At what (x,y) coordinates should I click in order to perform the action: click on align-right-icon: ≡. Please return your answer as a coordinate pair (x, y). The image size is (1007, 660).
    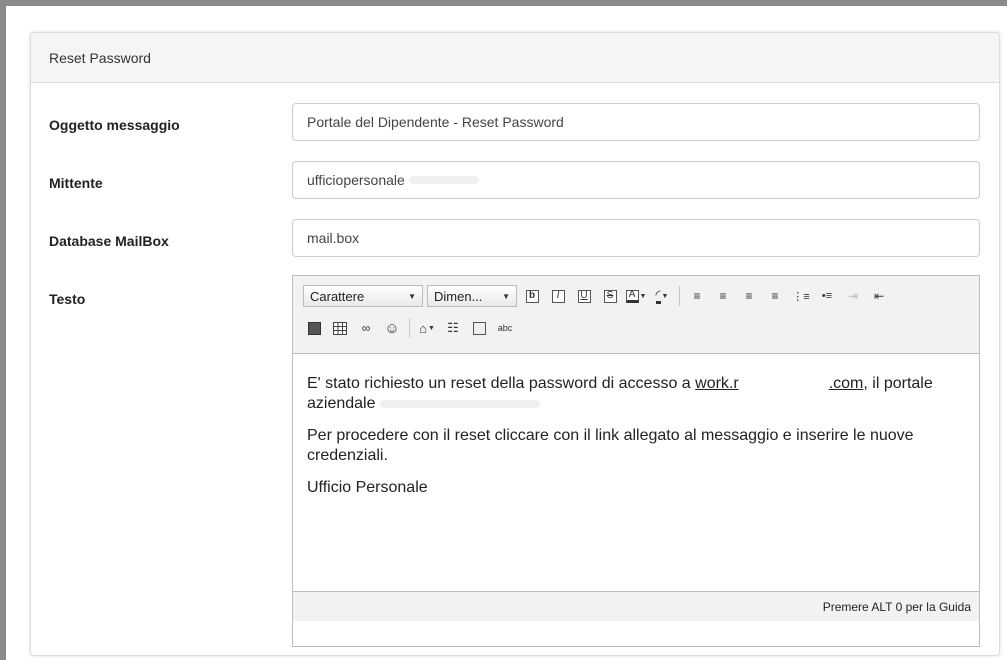
    Looking at the image, I should click on (749, 296).